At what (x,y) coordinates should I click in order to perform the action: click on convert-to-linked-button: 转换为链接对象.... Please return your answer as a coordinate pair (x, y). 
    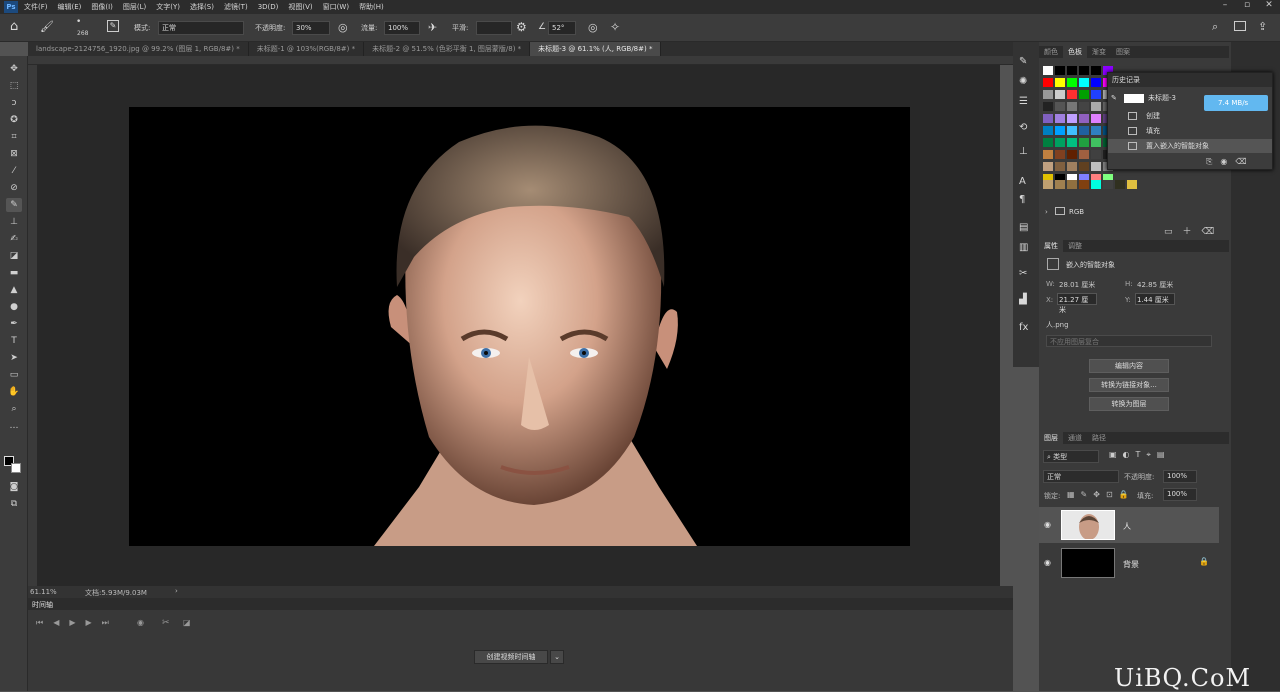
    Looking at the image, I should click on (1129, 385).